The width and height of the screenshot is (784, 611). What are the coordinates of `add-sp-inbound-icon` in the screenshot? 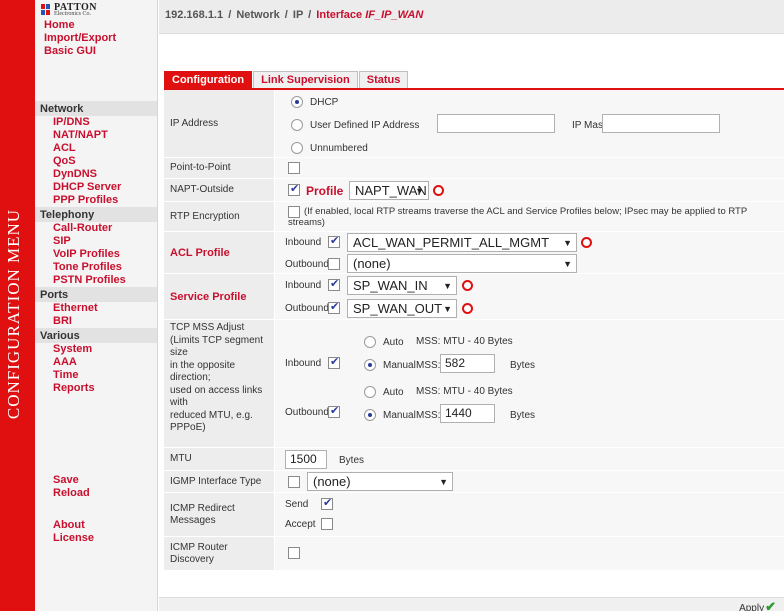 It's located at (467, 285).